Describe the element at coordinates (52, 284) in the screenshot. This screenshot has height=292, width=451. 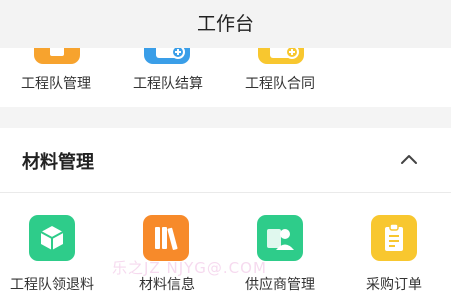
I see `grid-item-label: 工程队领退料` at that location.